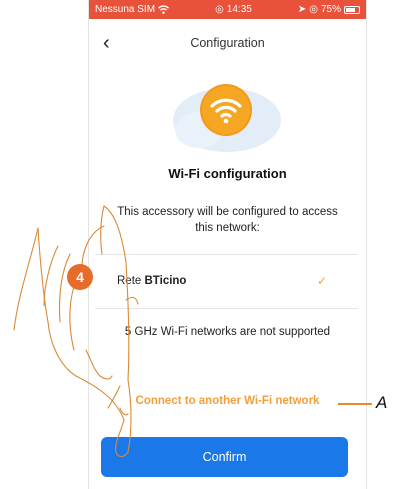  What do you see at coordinates (313, 9) in the screenshot?
I see `alarm-small-icon: ◎` at bounding box center [313, 9].